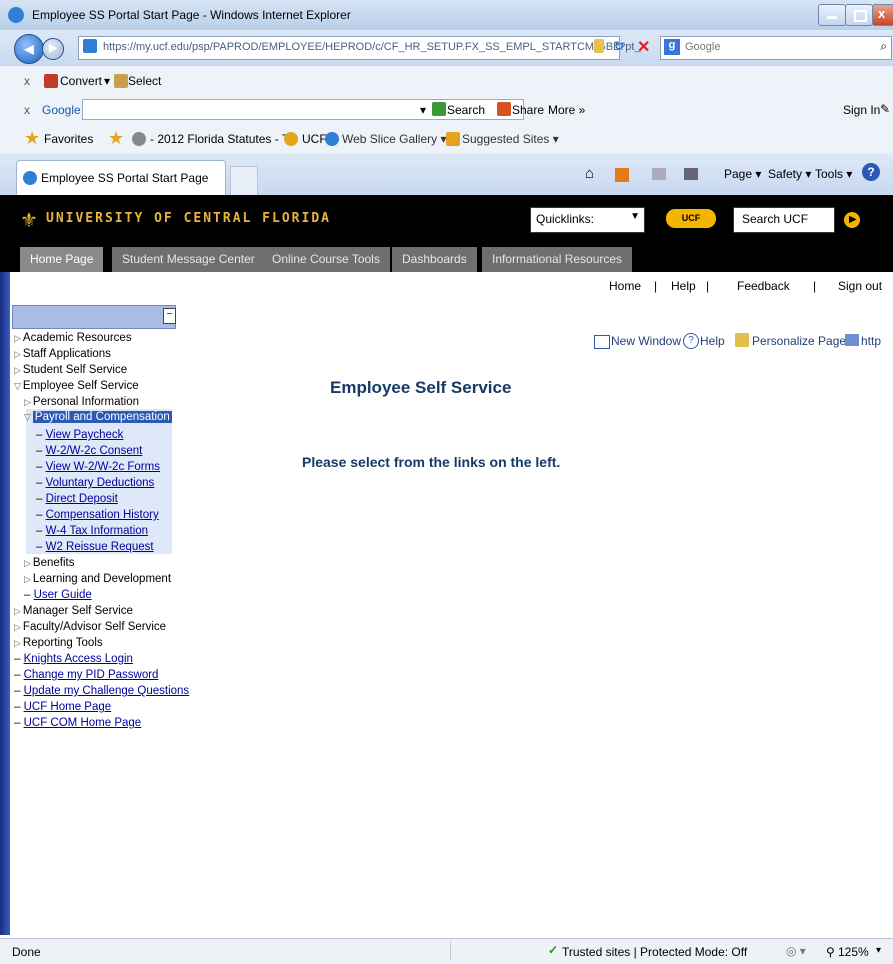 Image resolution: width=893 pixels, height=964 pixels. I want to click on sidebar-item-w2-consent: – W-2/W-2c Consent, so click(89, 451).